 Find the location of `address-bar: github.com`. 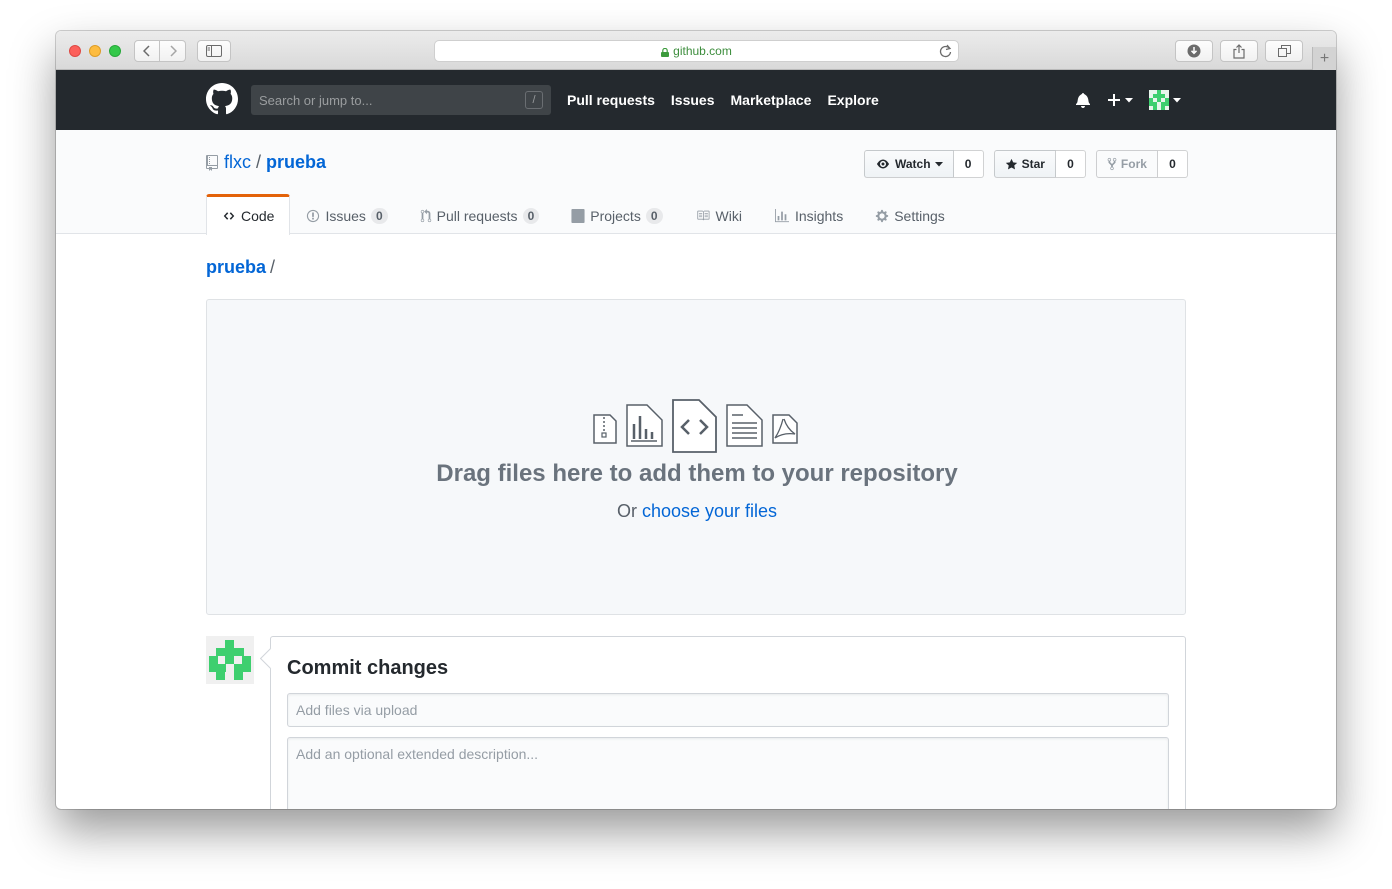

address-bar: github.com is located at coordinates (696, 51).